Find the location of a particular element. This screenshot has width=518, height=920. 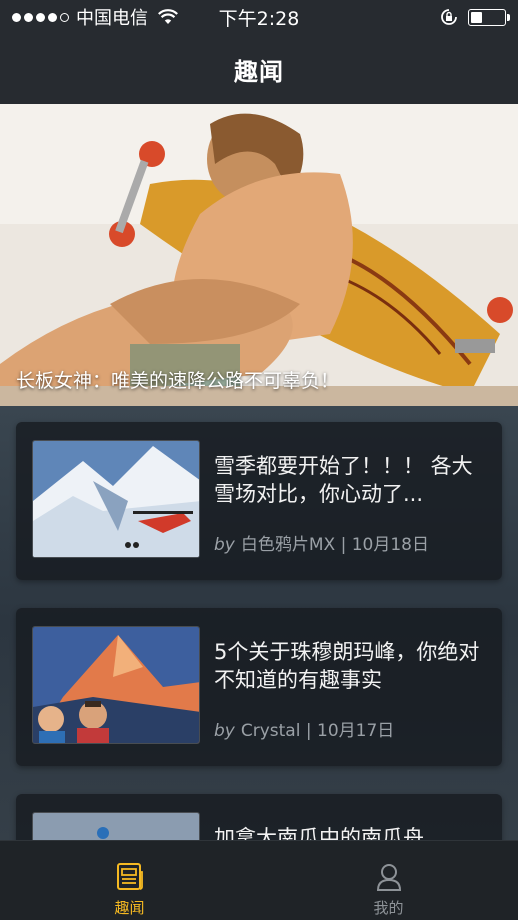

wifi-icon is located at coordinates (168, 16).